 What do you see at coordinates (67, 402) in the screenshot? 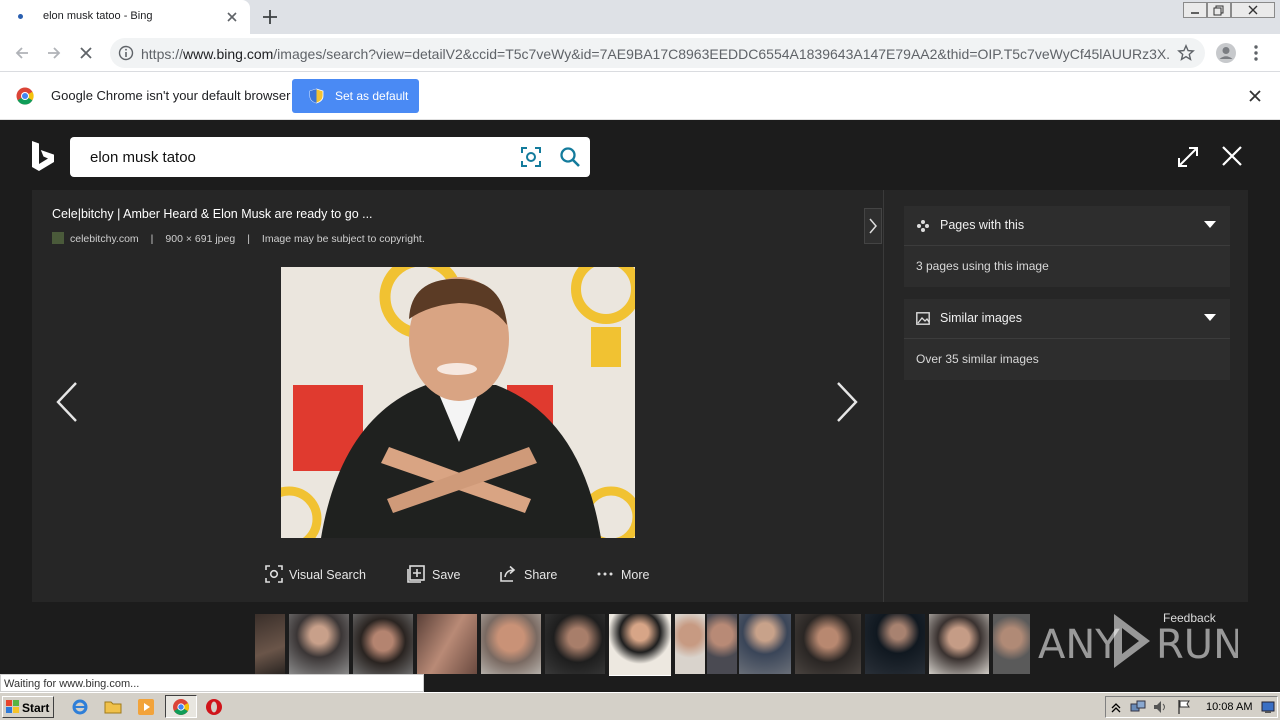
I see `previous-image-arrow-icon` at bounding box center [67, 402].